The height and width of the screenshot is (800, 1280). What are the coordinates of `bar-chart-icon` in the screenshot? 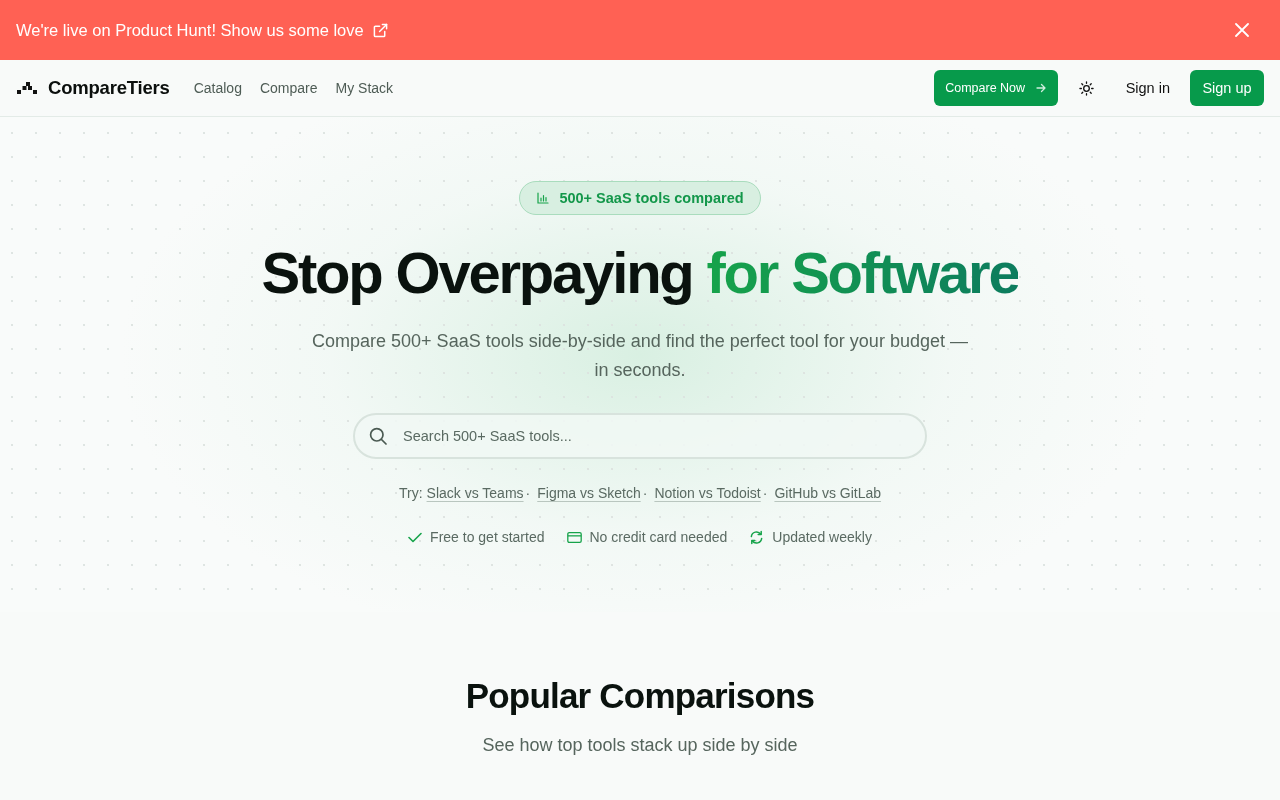 It's located at (543, 198).